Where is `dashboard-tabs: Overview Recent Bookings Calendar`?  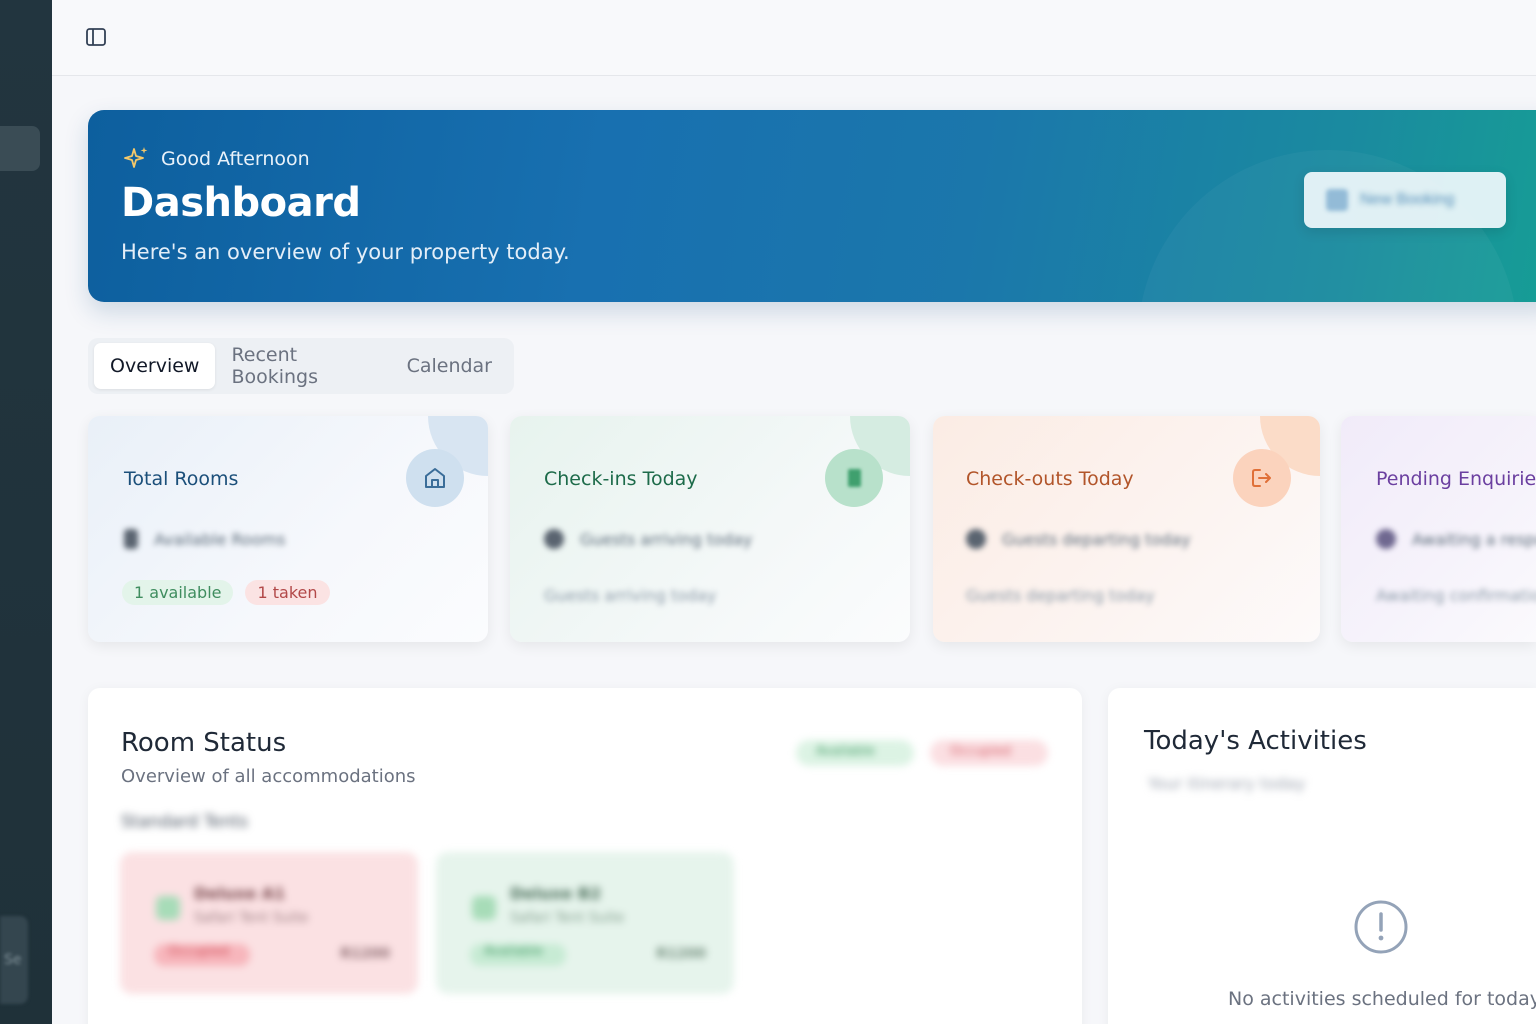 dashboard-tabs: Overview Recent Bookings Calendar is located at coordinates (301, 366).